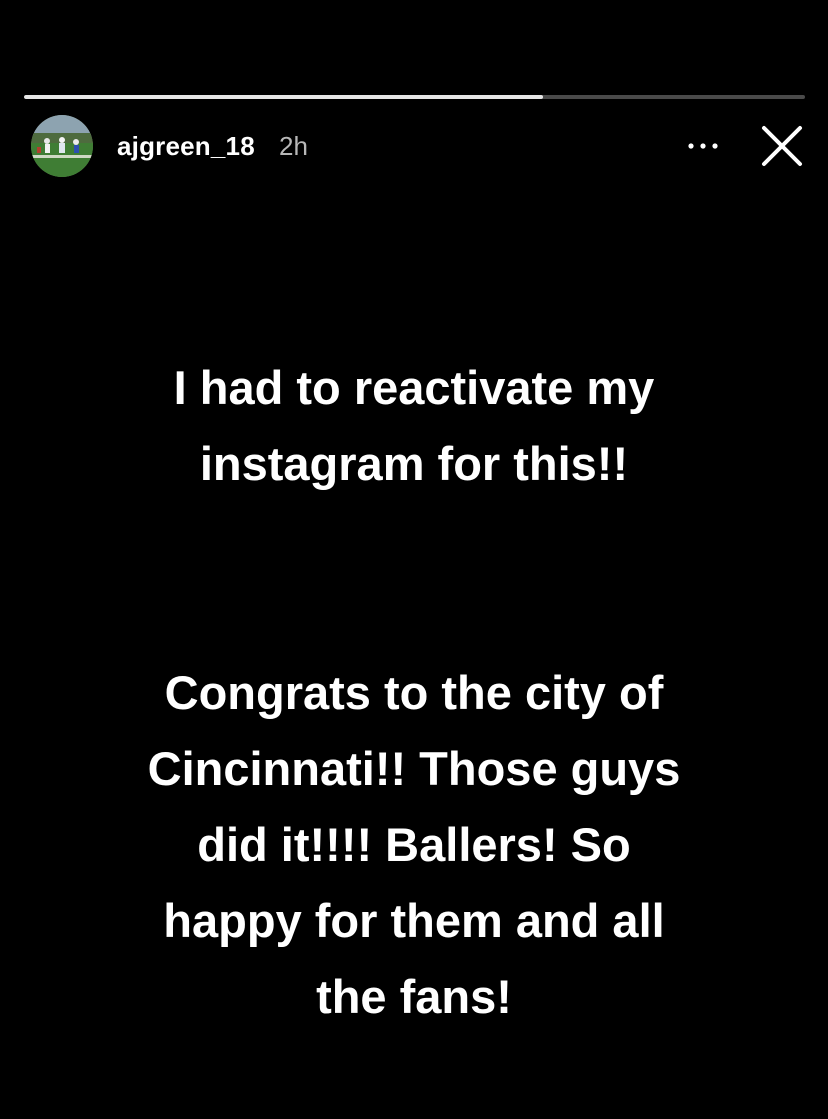  I want to click on profile-photo-icon, so click(62, 146).